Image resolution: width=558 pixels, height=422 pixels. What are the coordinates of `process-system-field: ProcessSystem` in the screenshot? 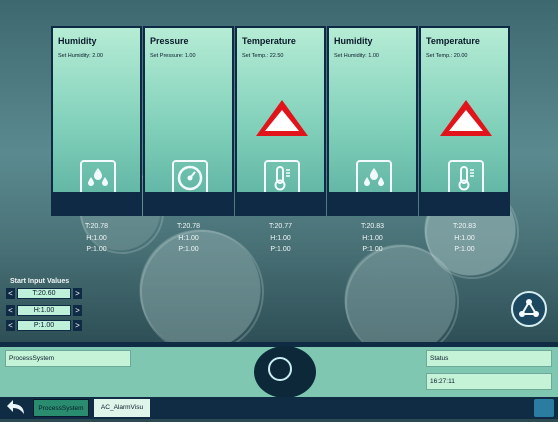 It's located at (68, 358).